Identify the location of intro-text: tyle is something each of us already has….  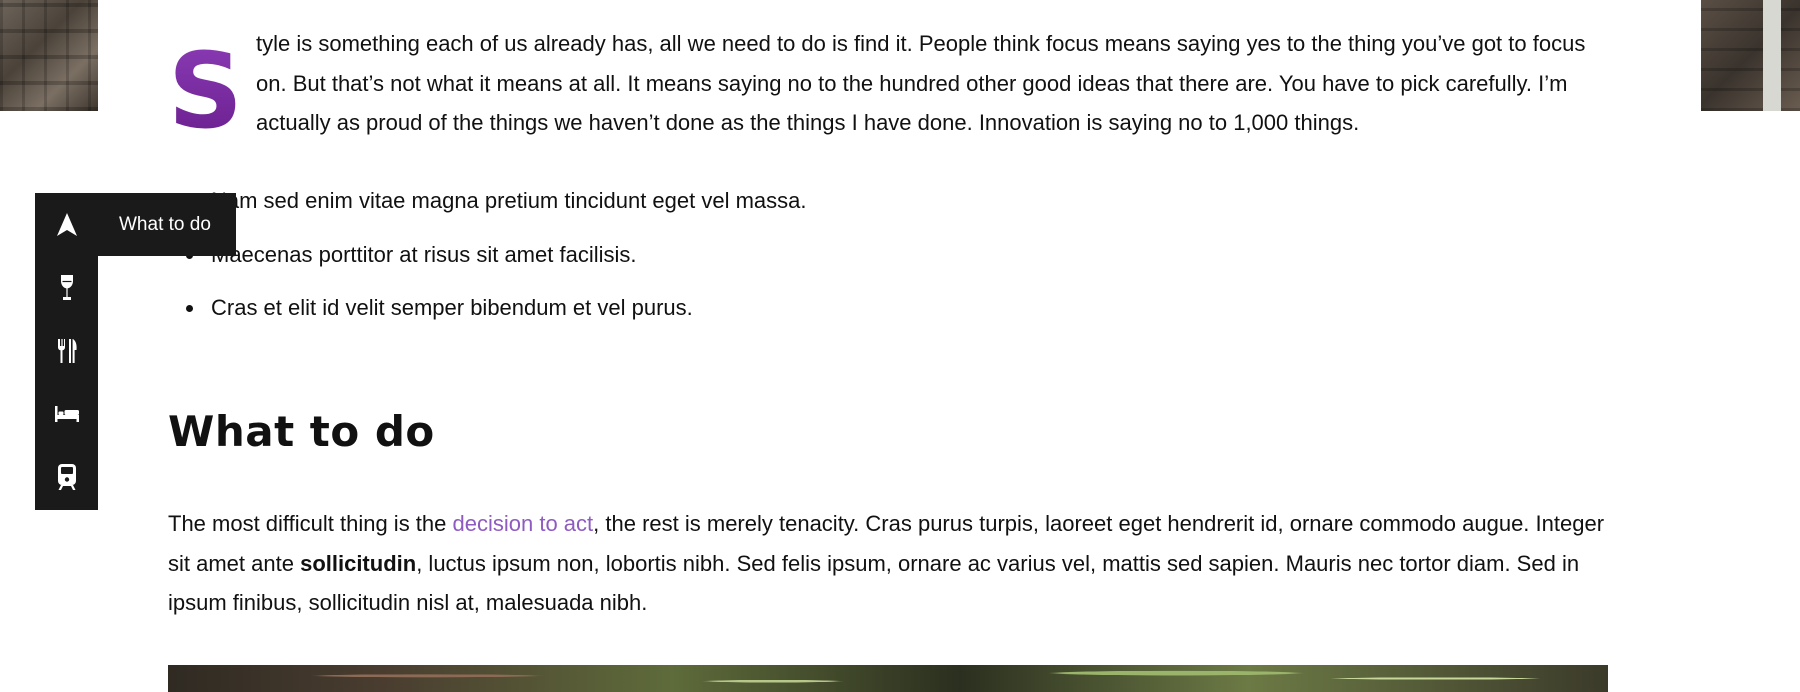
(921, 83).